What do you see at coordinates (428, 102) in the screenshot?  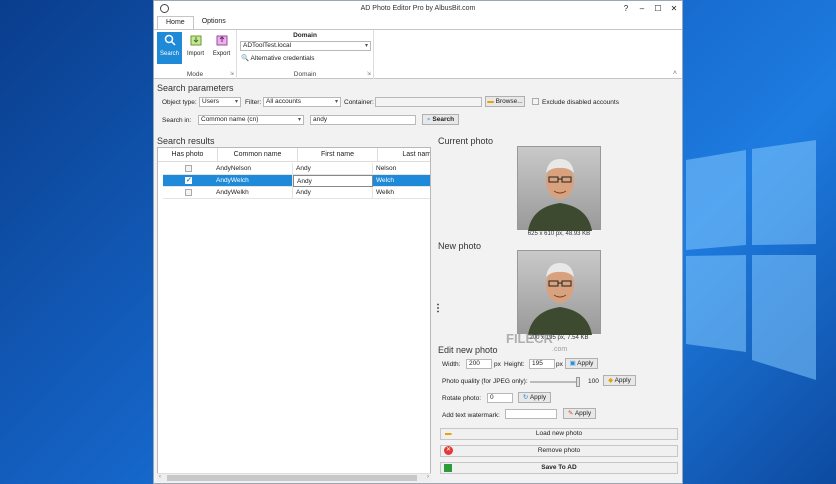 I see `container-field` at bounding box center [428, 102].